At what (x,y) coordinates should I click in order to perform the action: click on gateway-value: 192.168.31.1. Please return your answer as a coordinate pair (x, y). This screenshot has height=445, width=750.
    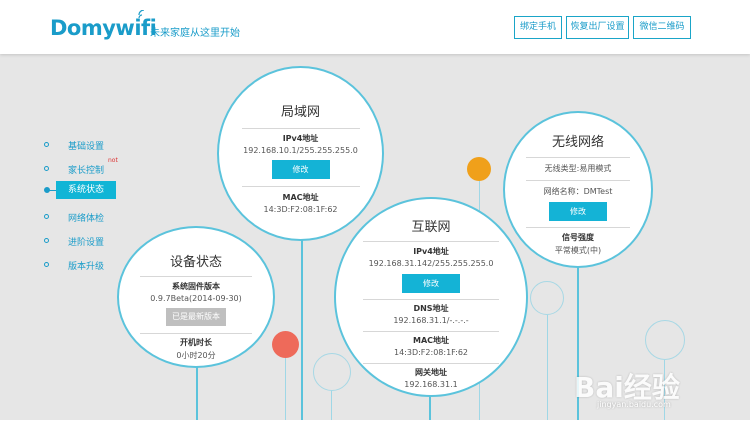
    Looking at the image, I should click on (431, 384).